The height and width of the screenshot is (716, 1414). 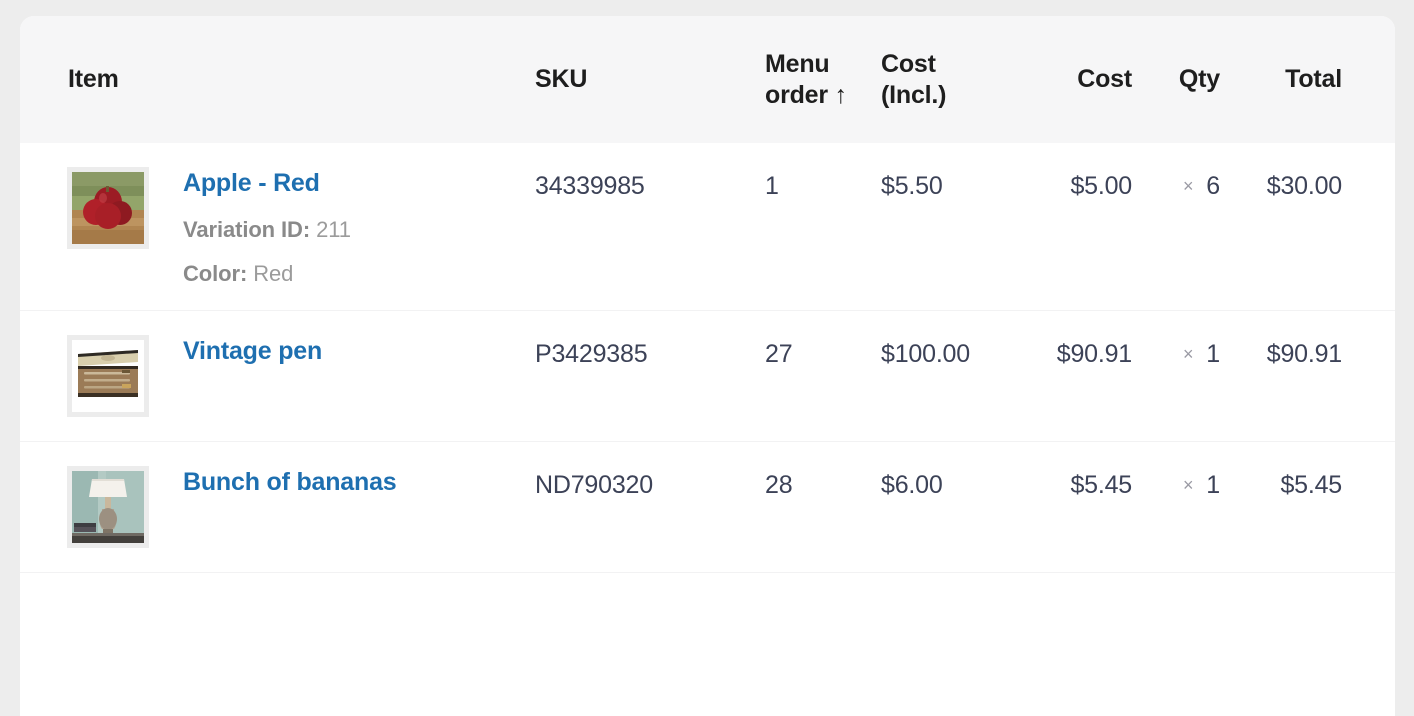 I want to click on menu-order-value: 27, so click(x=779, y=354).